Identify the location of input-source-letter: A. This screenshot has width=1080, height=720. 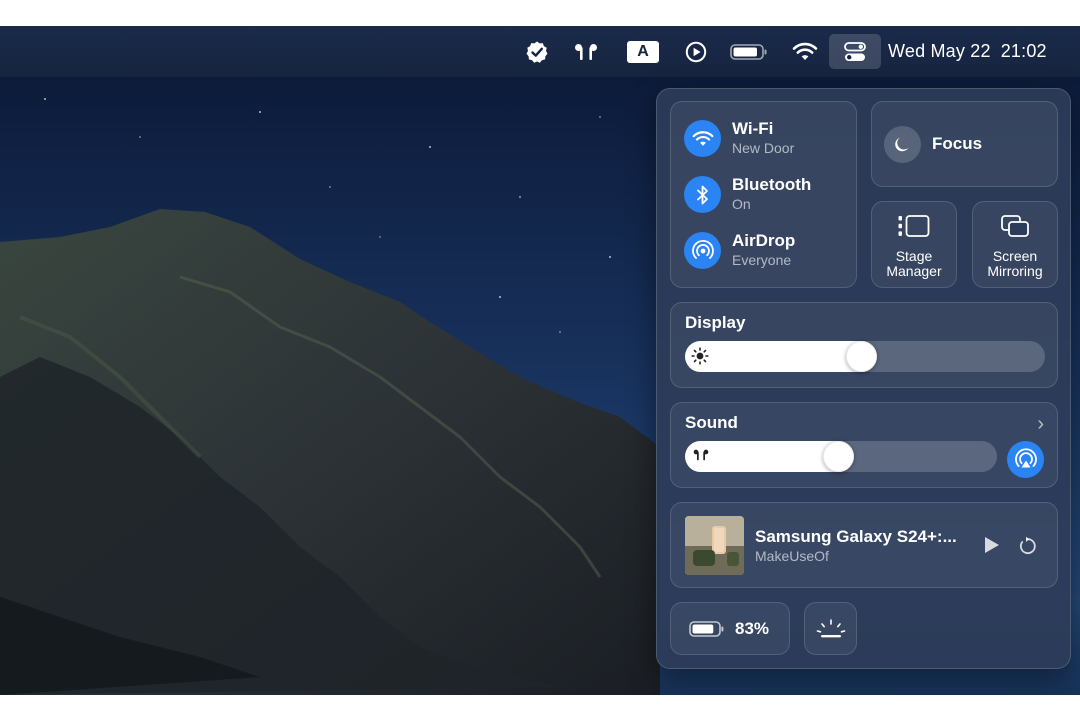
(643, 51).